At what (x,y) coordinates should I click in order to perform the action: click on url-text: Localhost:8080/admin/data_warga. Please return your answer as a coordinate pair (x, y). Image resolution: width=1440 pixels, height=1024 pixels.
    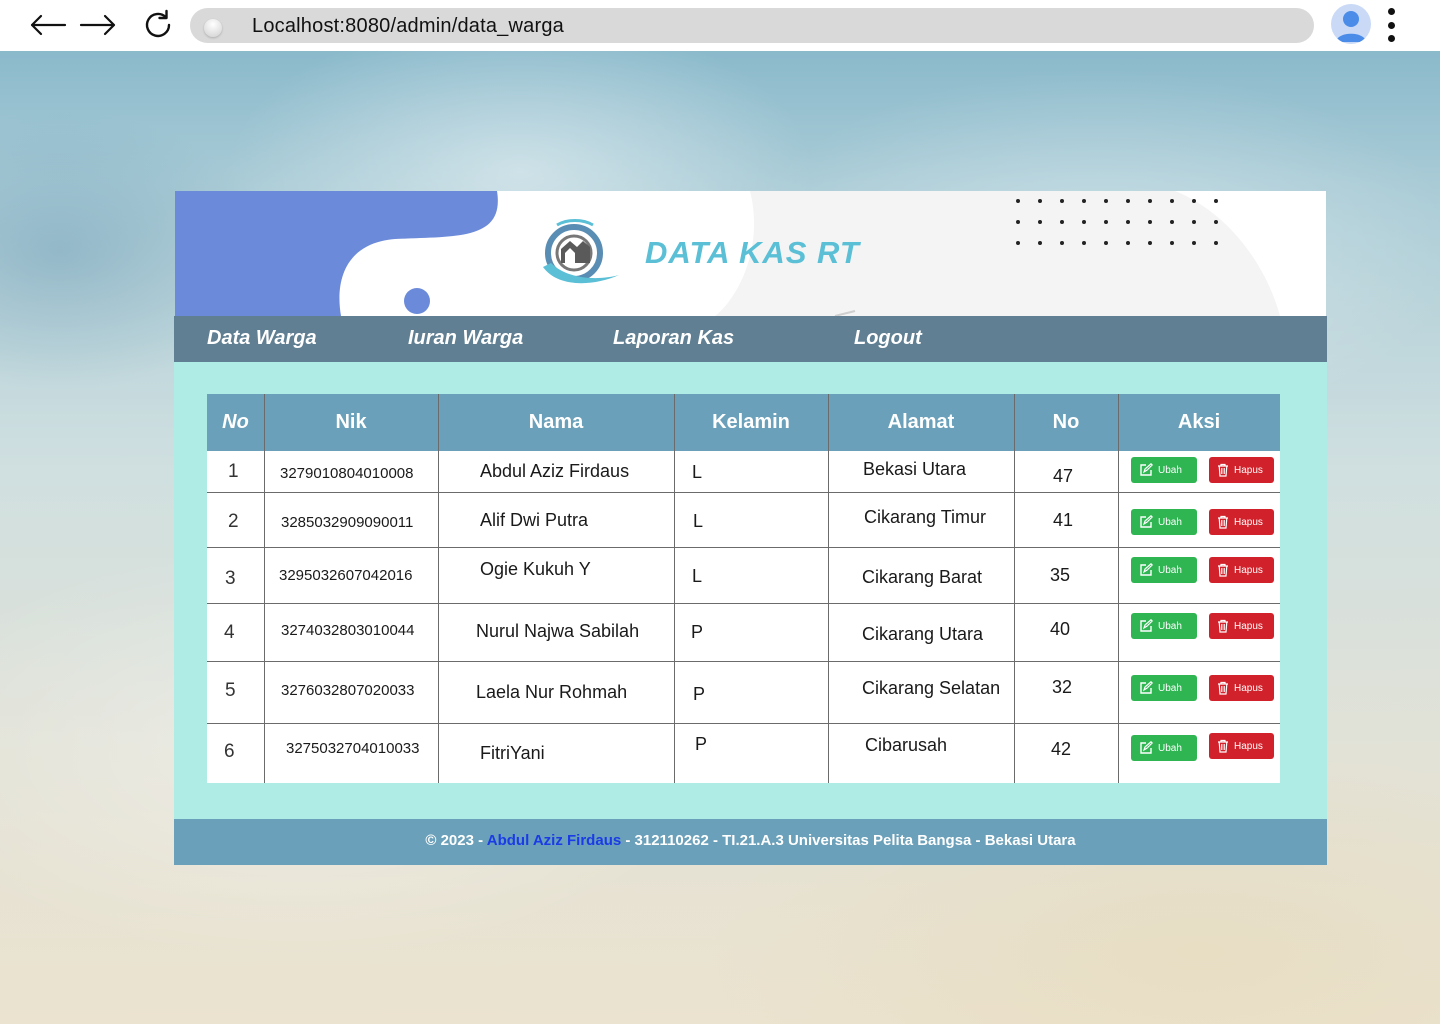
    Looking at the image, I should click on (408, 26).